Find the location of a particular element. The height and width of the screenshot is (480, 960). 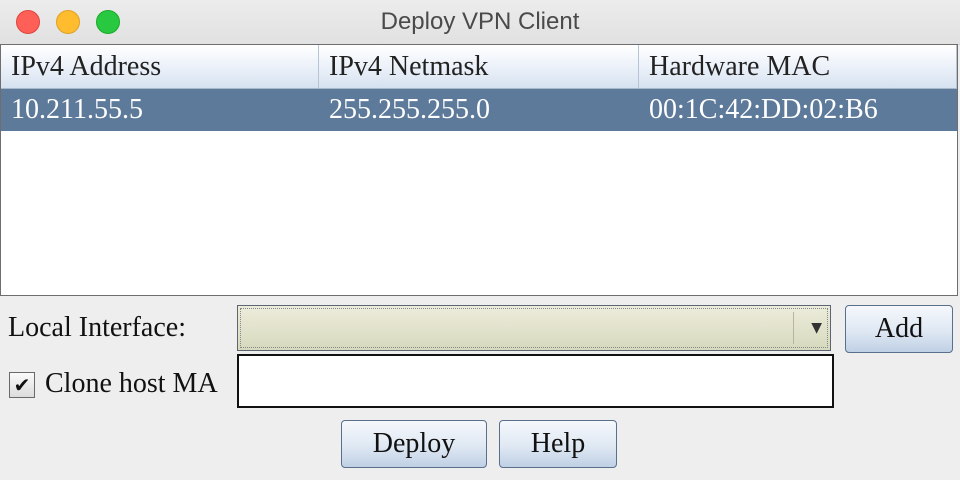

column-header-hardware-mac: Hardware MAC is located at coordinates (798, 66).